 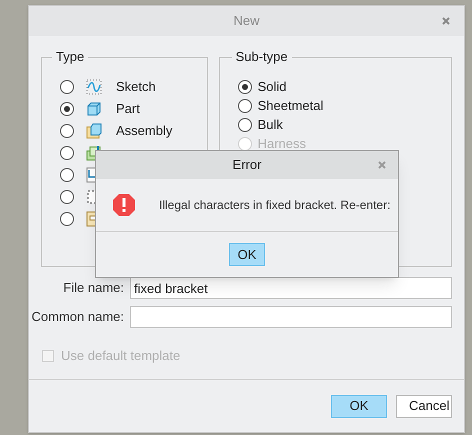 I want to click on group-title: Type, so click(x=70, y=57).